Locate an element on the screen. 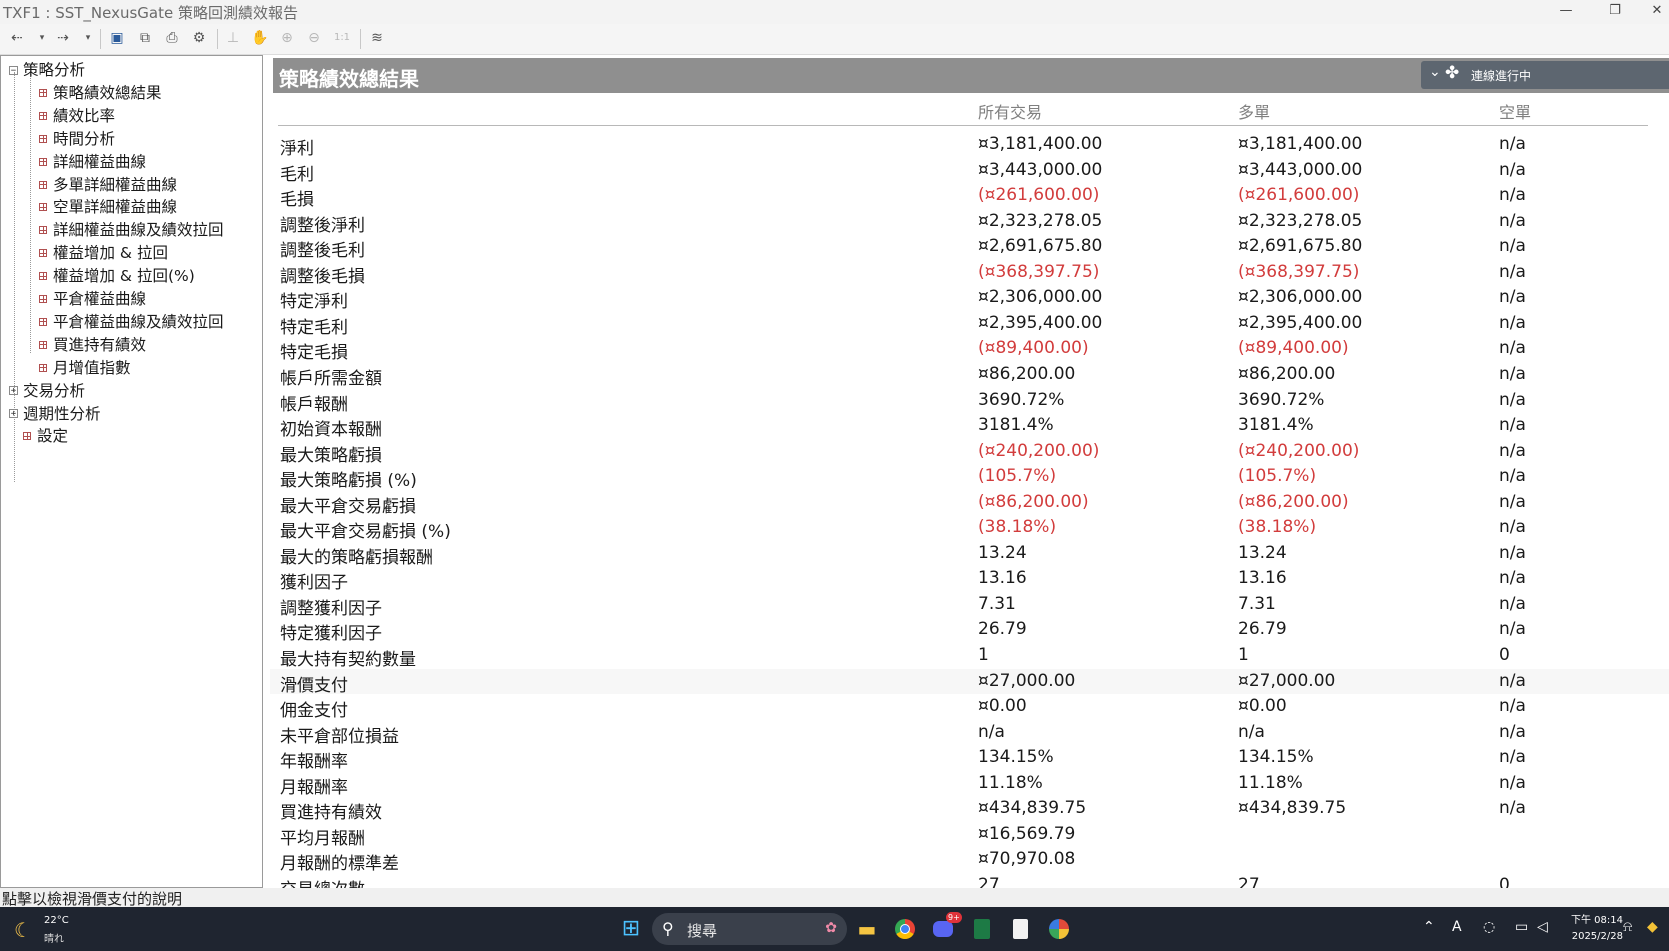 This screenshot has height=951, width=1669. table-row: 平均月報酬 ¤16,569.79 is located at coordinates (969, 835).